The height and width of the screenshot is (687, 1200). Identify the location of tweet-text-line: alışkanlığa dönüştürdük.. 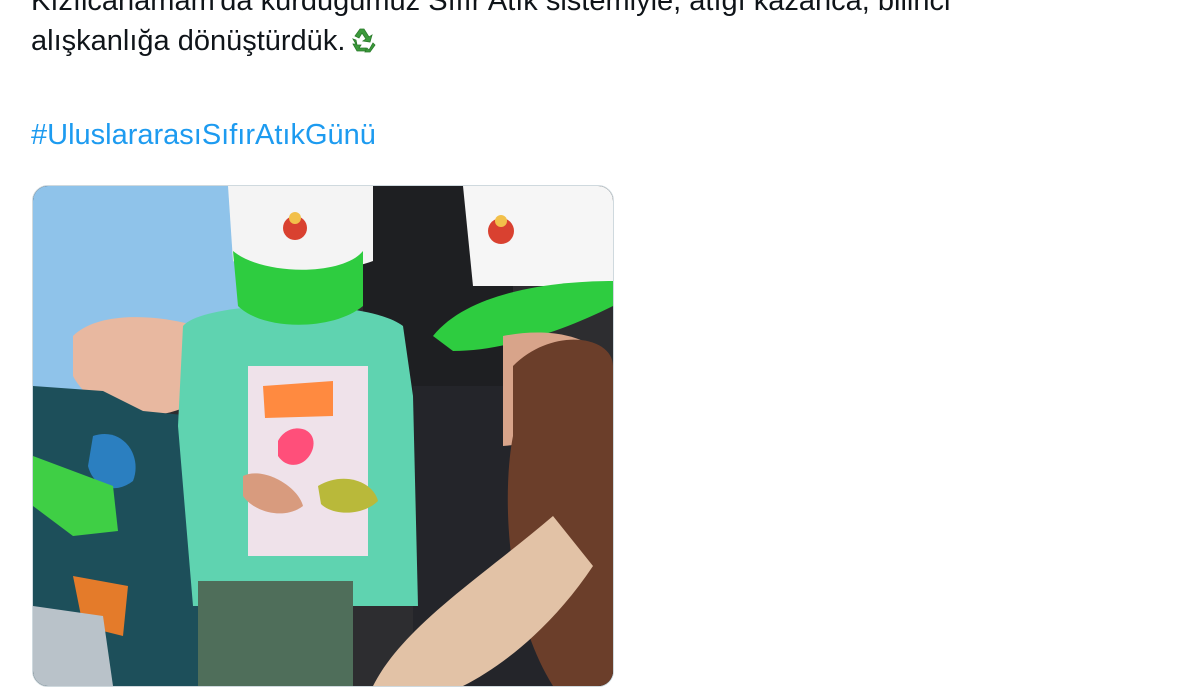
(204, 41).